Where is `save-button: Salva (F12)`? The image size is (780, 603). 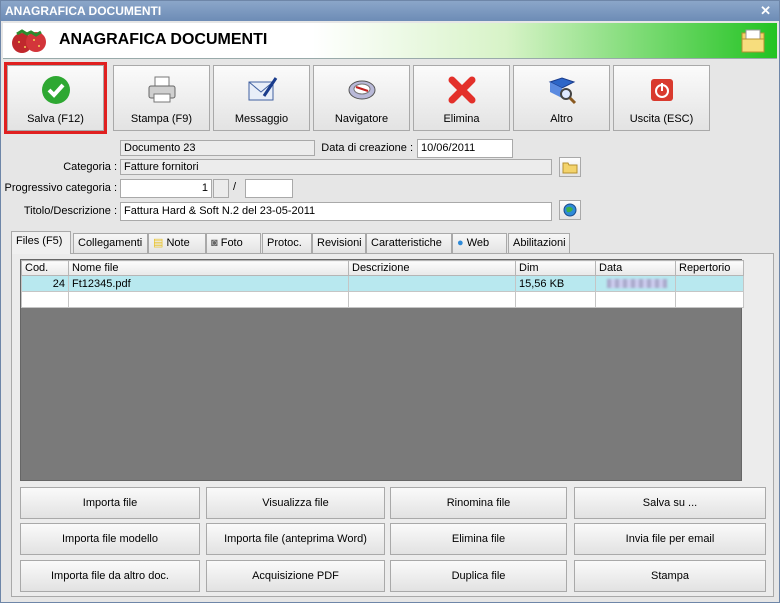
save-button: Salva (F12) is located at coordinates (55, 98).